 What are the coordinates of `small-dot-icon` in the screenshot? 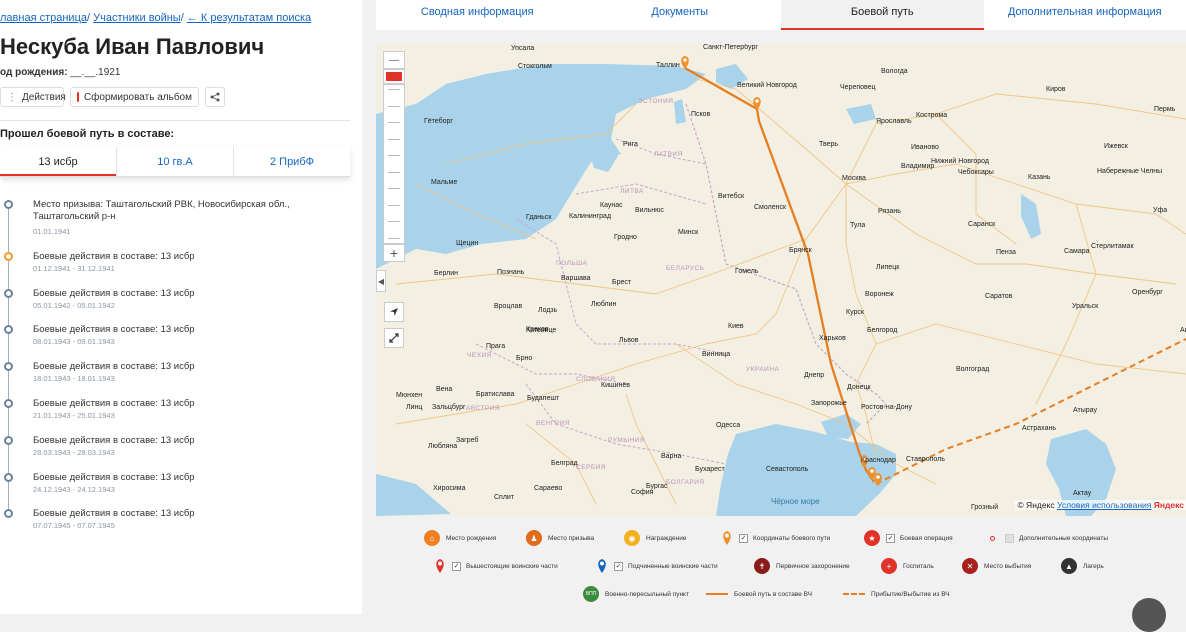 It's located at (992, 538).